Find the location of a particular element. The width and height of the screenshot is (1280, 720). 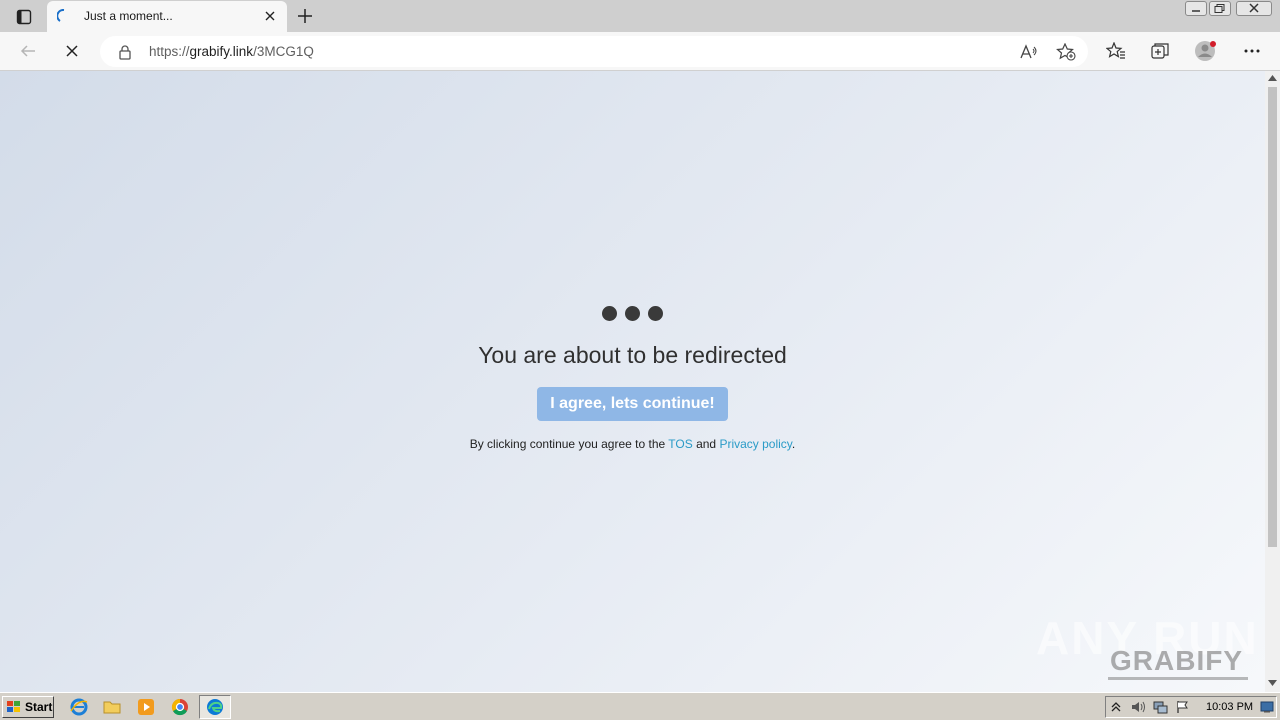

action-center-flag-icon is located at coordinates (1183, 707).